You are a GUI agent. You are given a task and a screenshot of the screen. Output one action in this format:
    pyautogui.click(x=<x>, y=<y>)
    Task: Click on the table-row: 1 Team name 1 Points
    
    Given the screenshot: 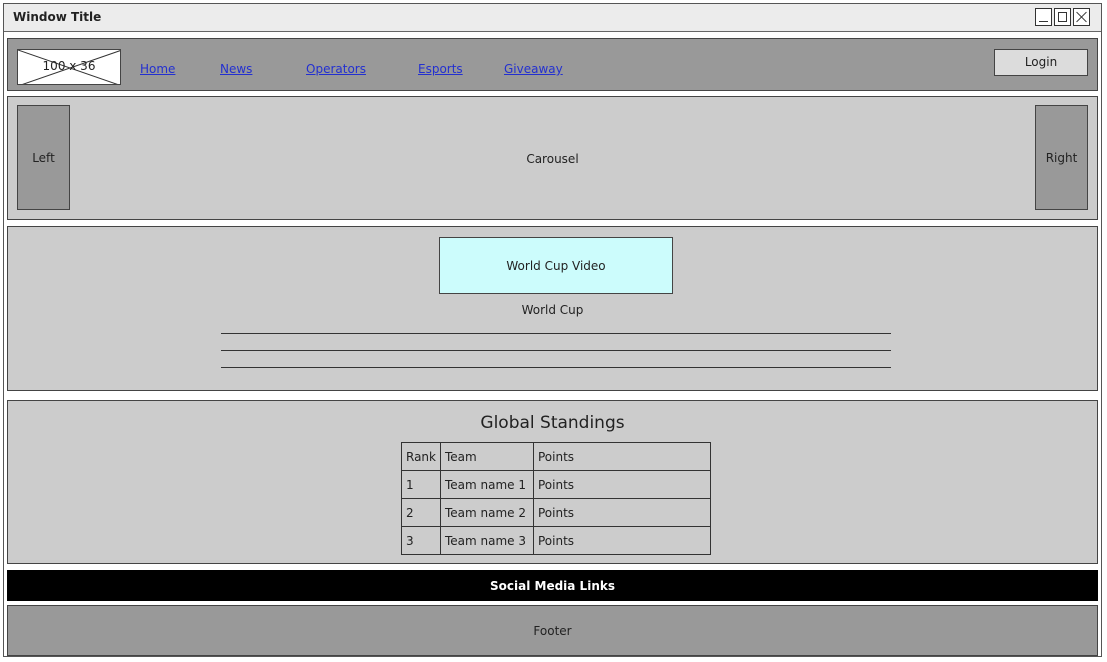 What is the action you would take?
    pyautogui.click(x=556, y=484)
    